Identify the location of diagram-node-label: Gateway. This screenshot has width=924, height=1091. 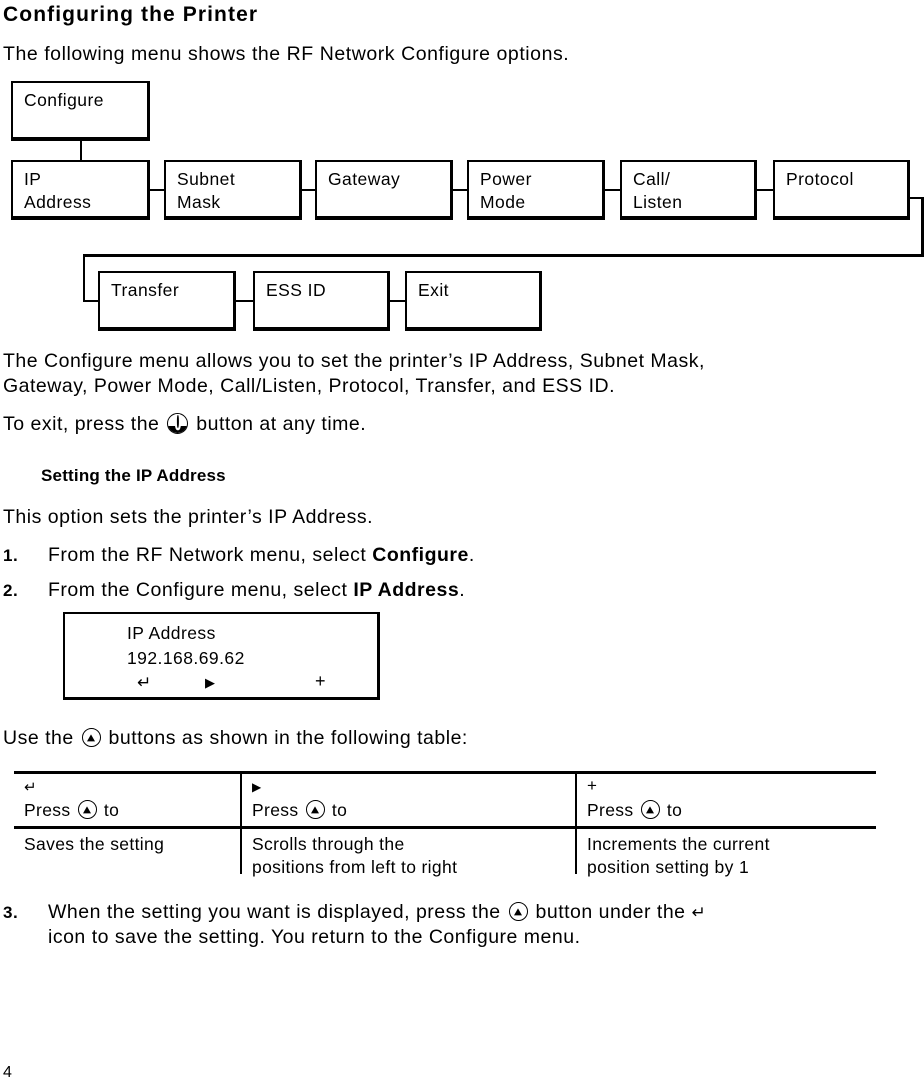
(364, 179).